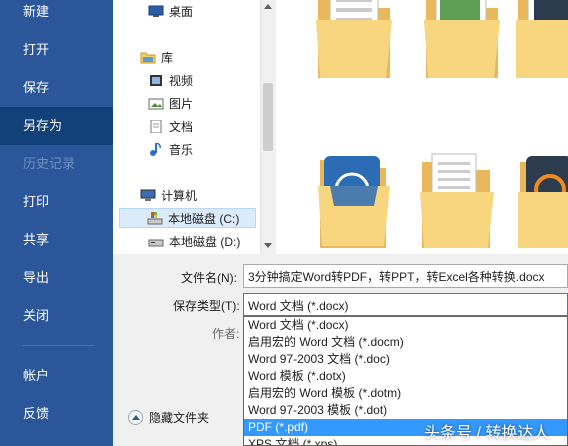 The image size is (568, 446). What do you see at coordinates (58, 345) in the screenshot?
I see `backstage-divider` at bounding box center [58, 345].